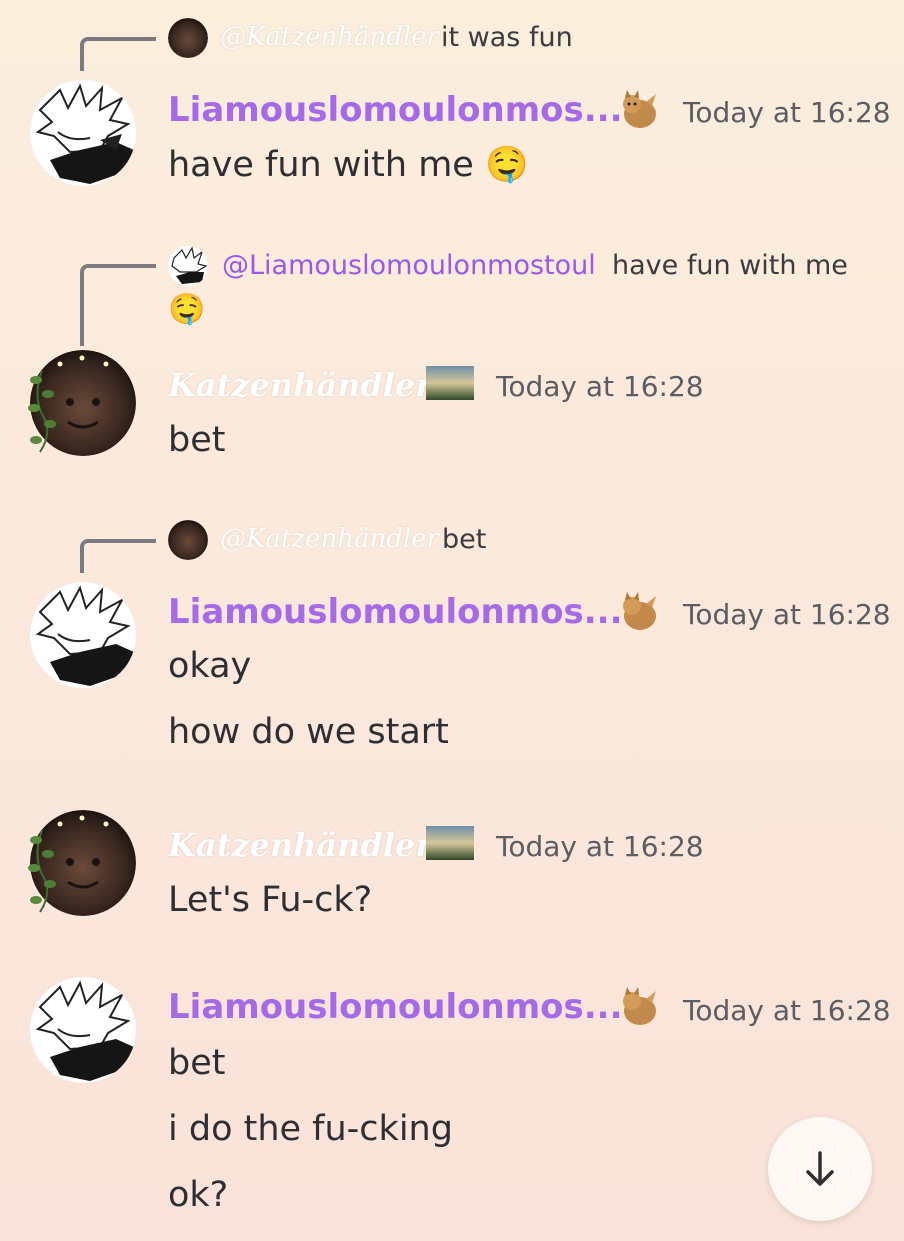  I want to click on scroll-to-bottom-button, so click(820, 1169).